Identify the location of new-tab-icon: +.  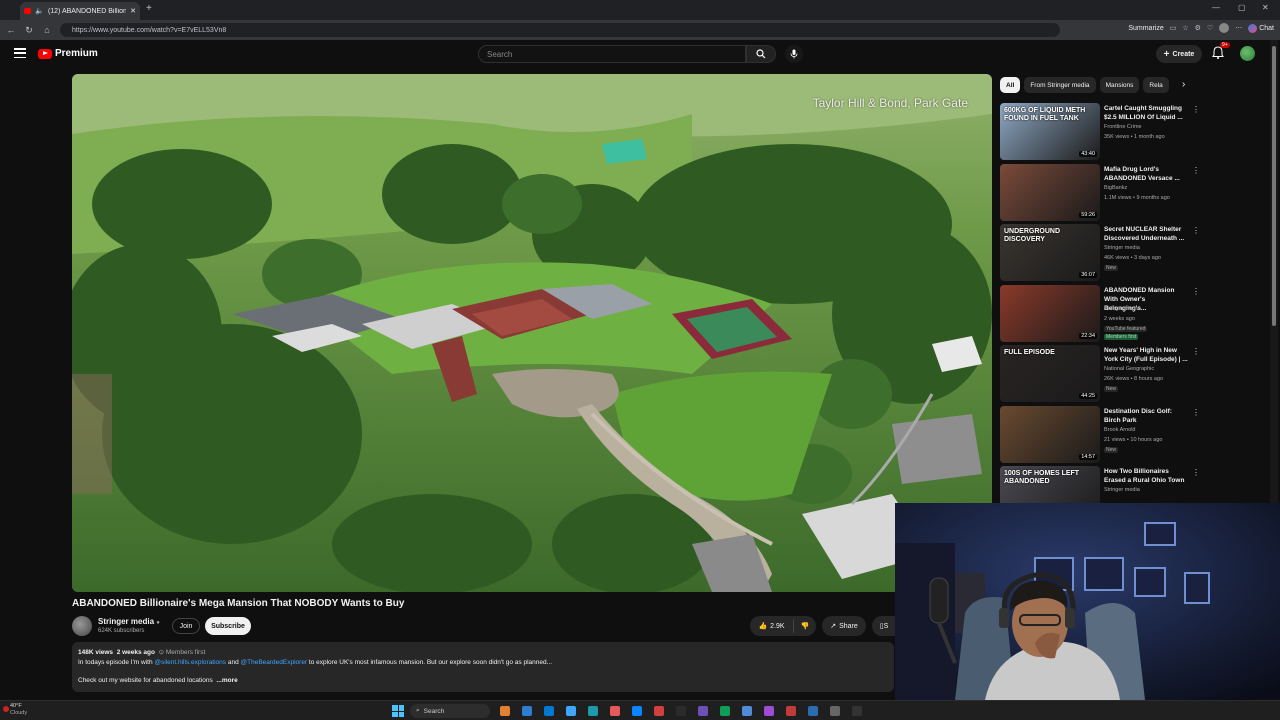
(149, 8).